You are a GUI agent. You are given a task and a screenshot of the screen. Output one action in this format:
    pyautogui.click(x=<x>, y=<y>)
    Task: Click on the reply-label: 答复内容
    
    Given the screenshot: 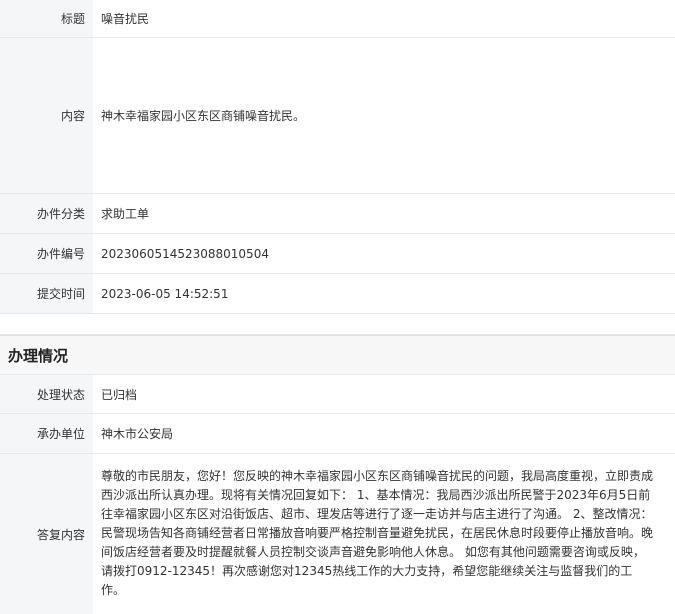 What is the action you would take?
    pyautogui.click(x=46, y=534)
    